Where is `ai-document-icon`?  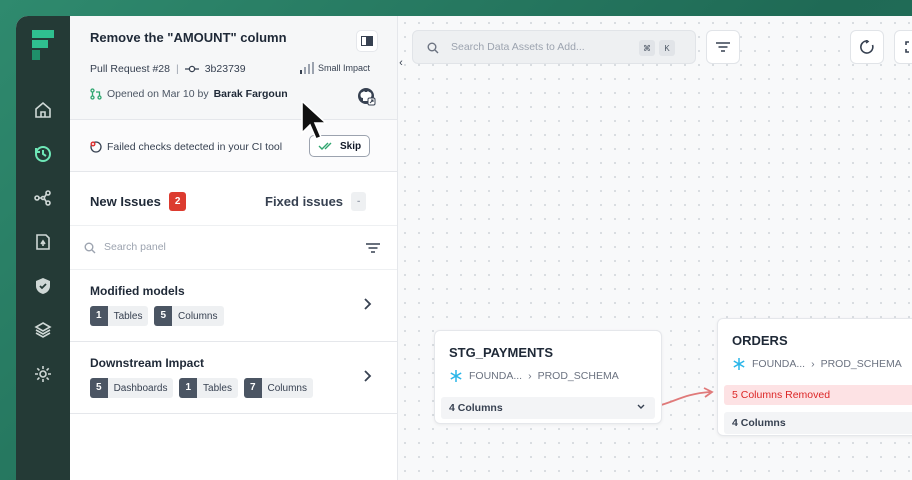
ai-document-icon is located at coordinates (43, 242).